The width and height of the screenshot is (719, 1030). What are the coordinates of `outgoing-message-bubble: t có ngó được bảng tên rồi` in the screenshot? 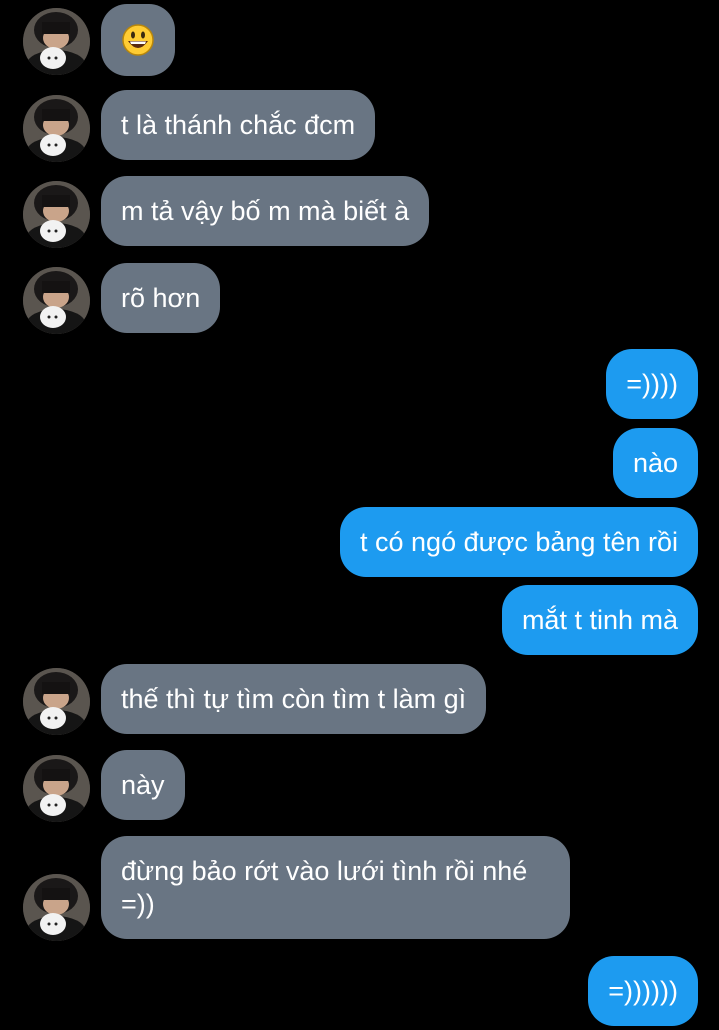 It's located at (519, 542).